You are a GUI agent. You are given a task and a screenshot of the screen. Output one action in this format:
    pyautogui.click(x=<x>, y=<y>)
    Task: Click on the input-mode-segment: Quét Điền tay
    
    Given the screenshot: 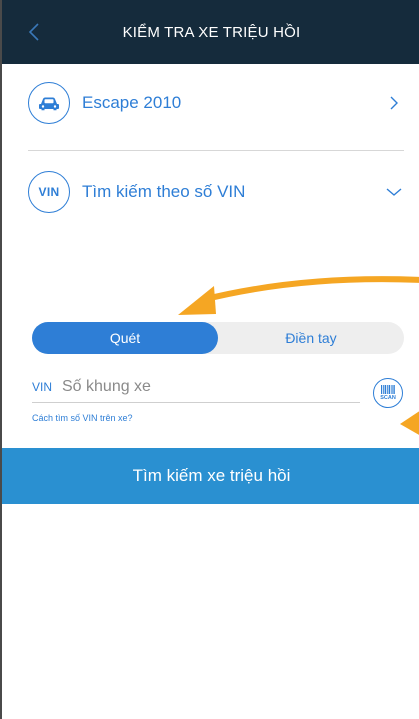 What is the action you would take?
    pyautogui.click(x=218, y=338)
    